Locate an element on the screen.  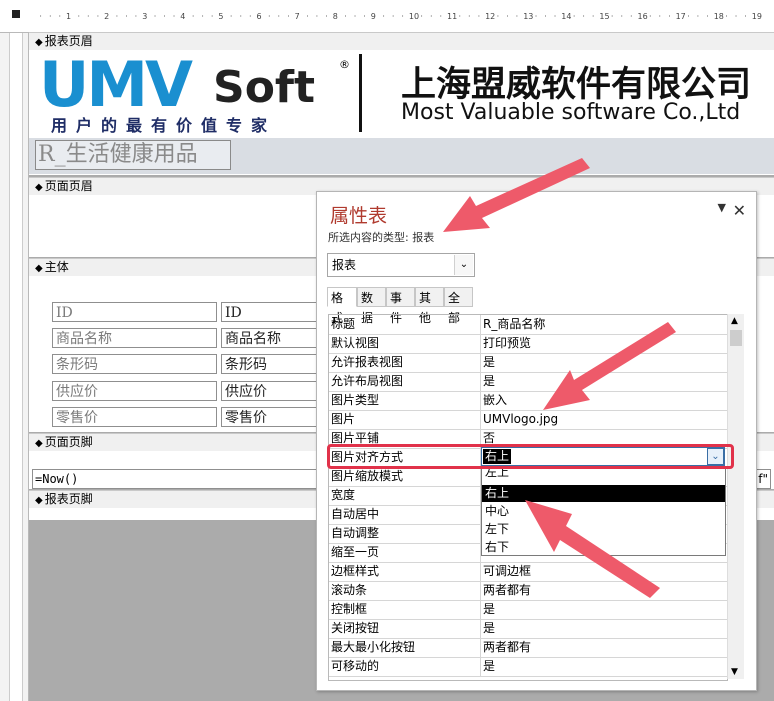
arrow-to-dropdown is located at coordinates (592, 549).